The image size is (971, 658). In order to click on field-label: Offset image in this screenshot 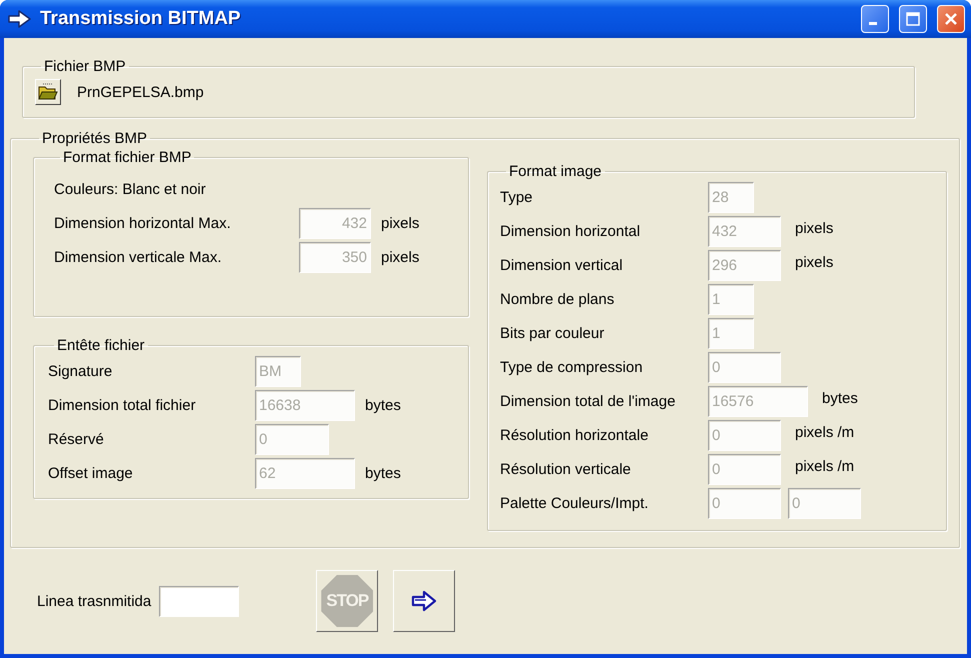, I will do `click(91, 473)`.